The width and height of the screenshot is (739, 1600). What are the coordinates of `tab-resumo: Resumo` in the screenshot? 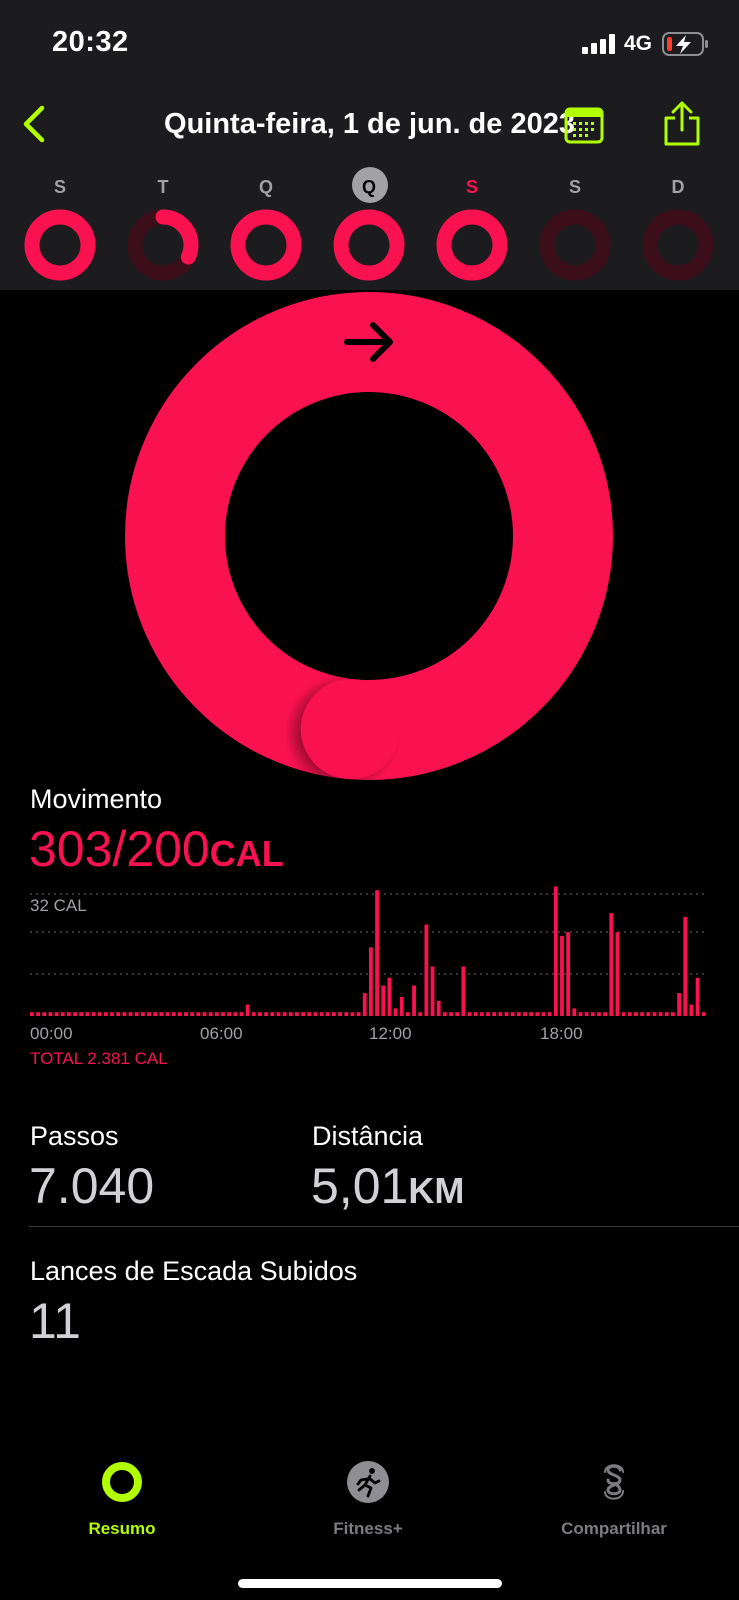 It's located at (122, 1499).